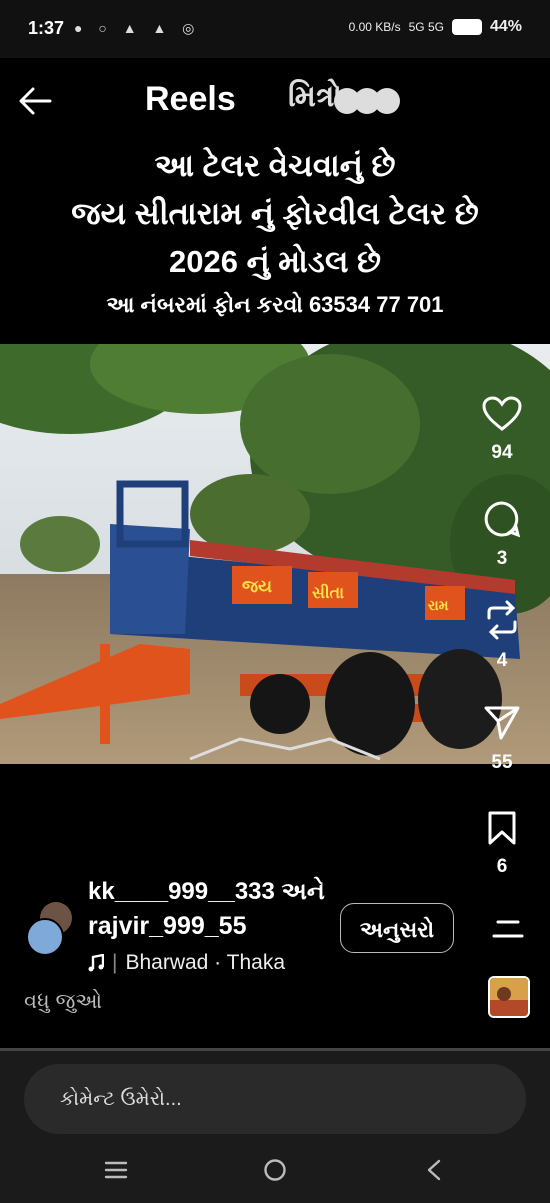  I want to click on follow-button: અનુસરો, so click(397, 928).